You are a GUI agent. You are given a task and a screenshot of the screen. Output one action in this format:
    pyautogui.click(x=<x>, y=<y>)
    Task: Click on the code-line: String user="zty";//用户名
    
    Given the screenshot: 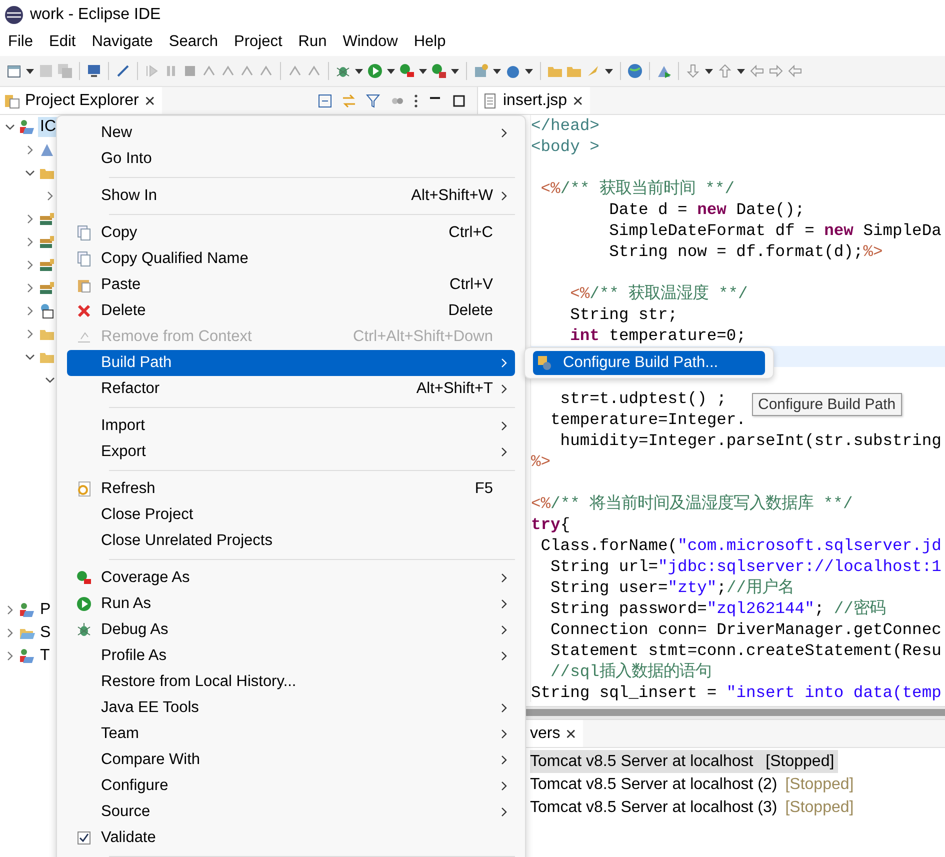 What is the action you would take?
    pyautogui.click(x=672, y=587)
    